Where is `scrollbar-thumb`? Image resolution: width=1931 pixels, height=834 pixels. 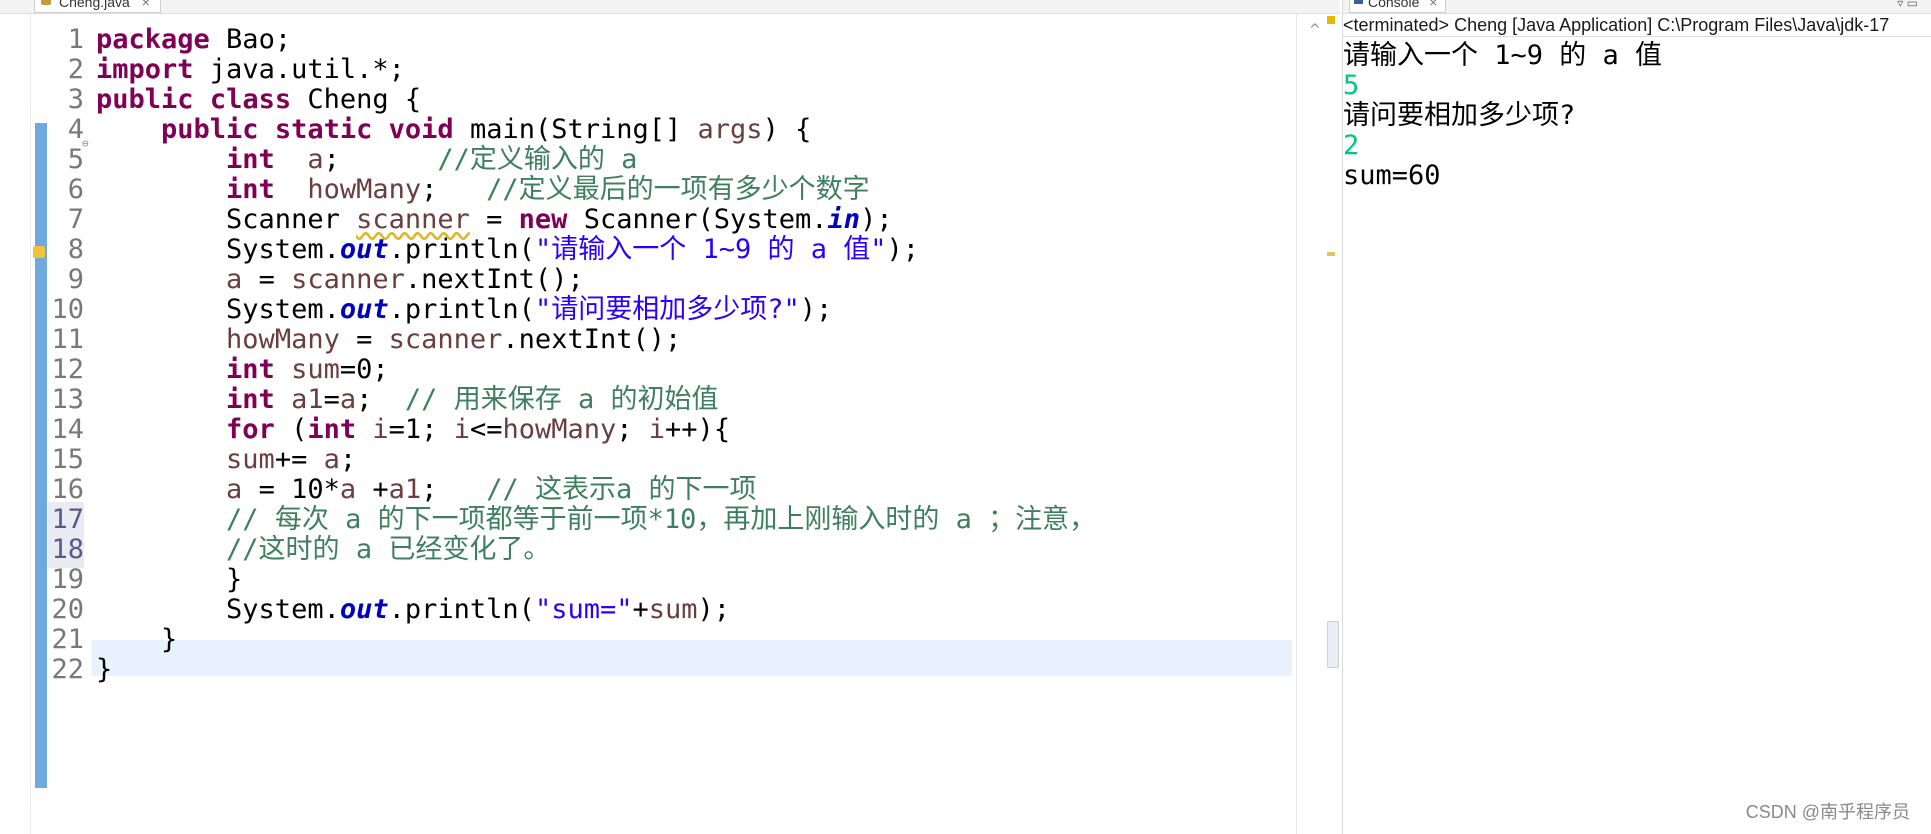 scrollbar-thumb is located at coordinates (1333, 644).